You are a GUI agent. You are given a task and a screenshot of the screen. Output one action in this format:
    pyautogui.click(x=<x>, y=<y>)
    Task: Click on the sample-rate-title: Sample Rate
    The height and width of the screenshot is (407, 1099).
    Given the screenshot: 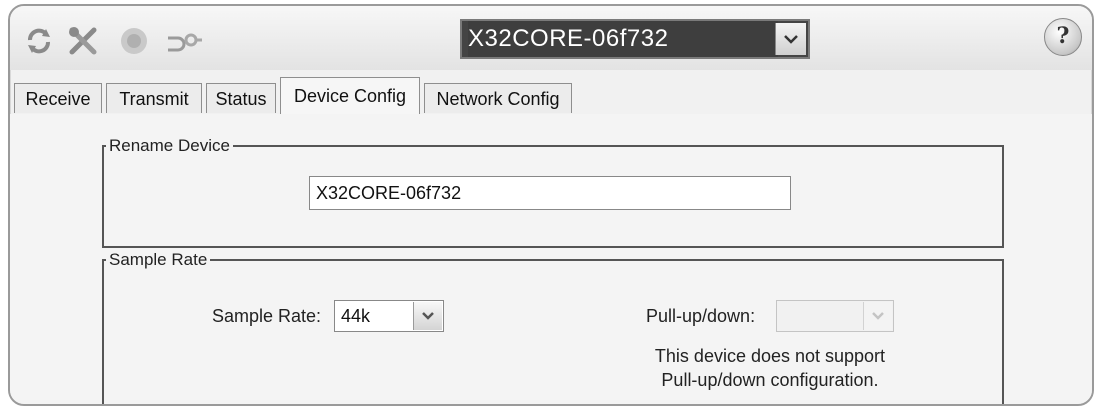 What is the action you would take?
    pyautogui.click(x=158, y=259)
    